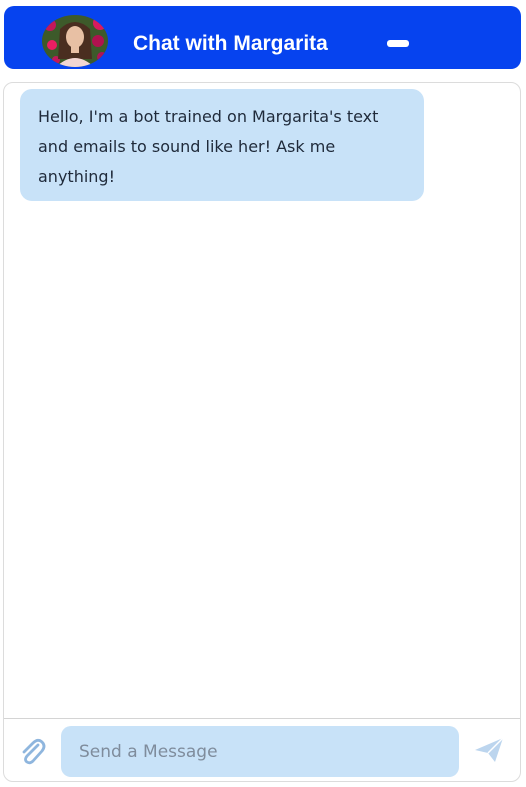  I want to click on chat-header: Chat with Margarita, so click(262, 37).